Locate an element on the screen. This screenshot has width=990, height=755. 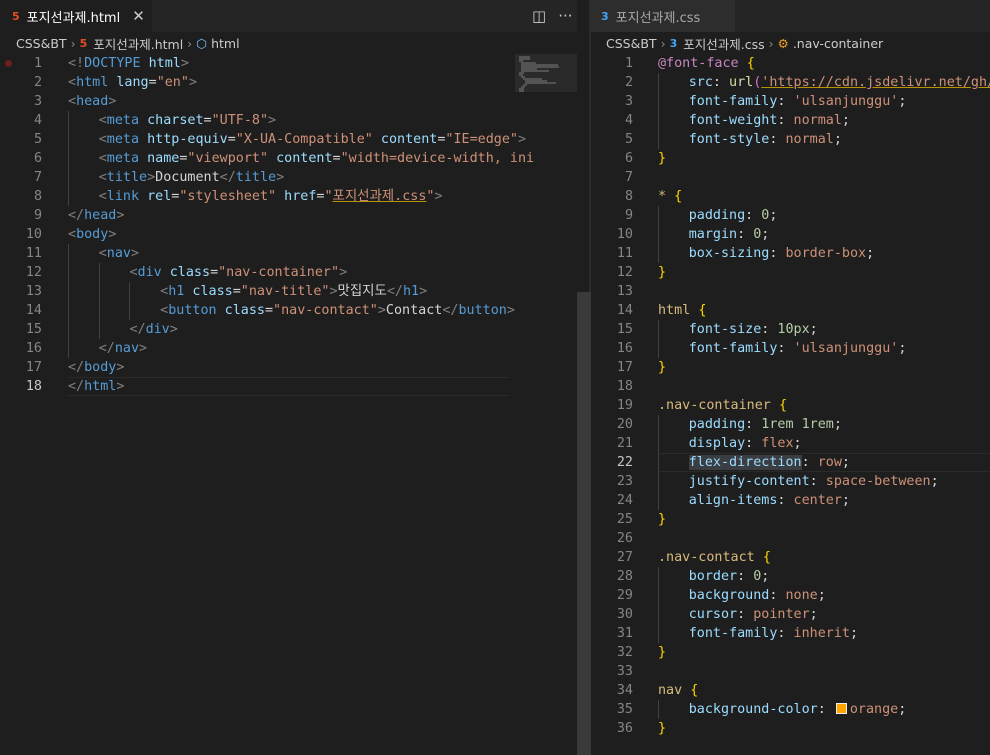
close-icon: ✕ is located at coordinates (138, 16).